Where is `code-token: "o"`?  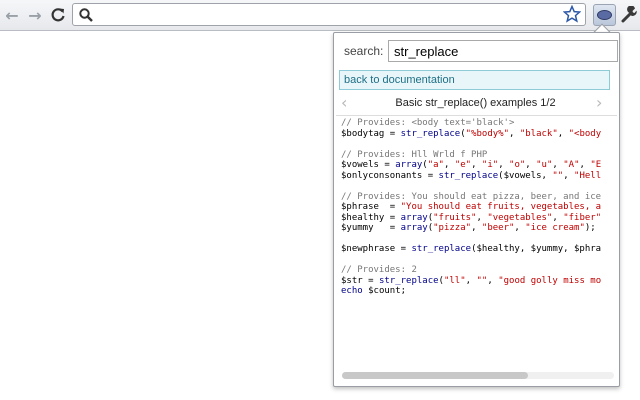
code-token: "o" is located at coordinates (517, 165).